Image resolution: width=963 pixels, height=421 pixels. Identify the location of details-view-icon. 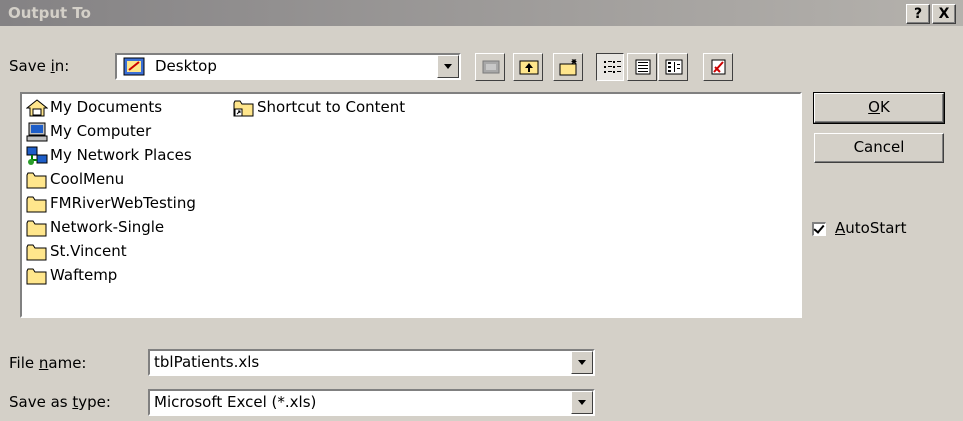
(643, 67).